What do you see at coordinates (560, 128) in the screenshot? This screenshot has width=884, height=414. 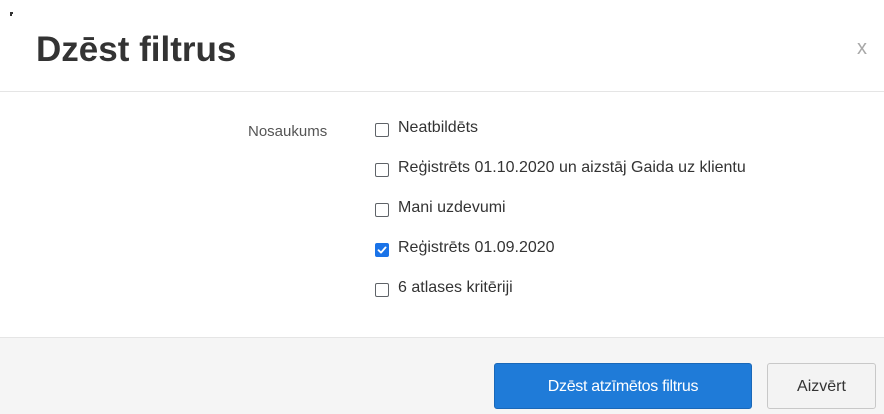 I see `filter-option: Neatbildēts` at bounding box center [560, 128].